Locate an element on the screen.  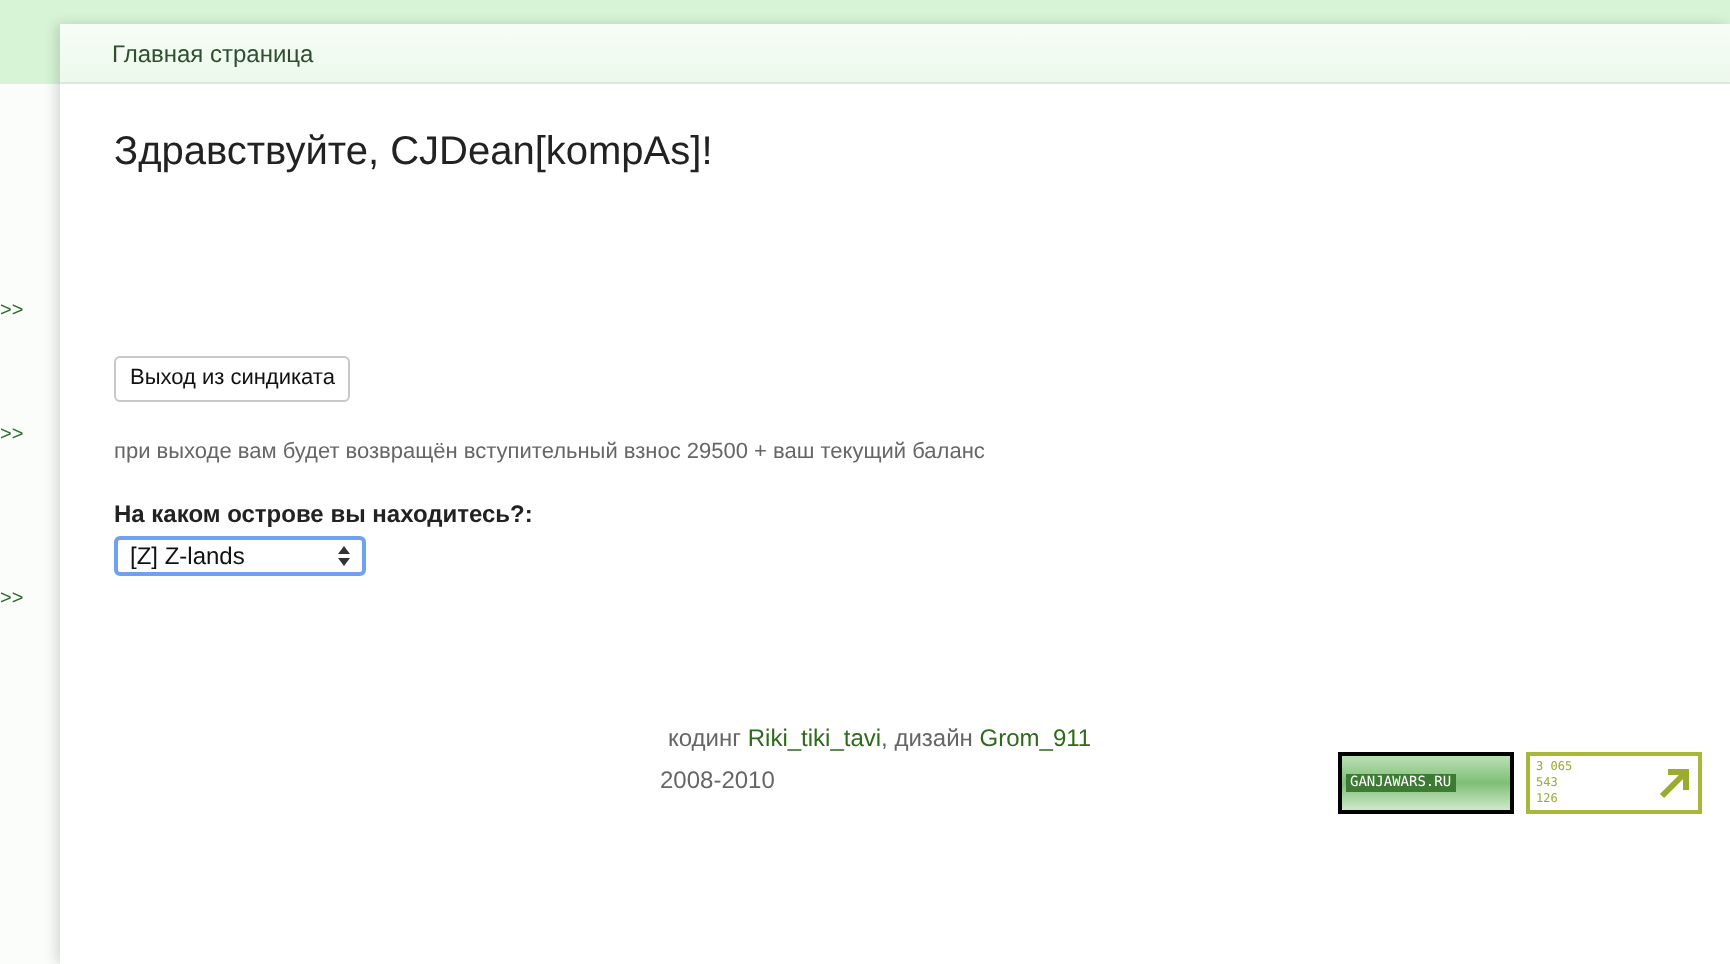
arrow-icon is located at coordinates (1674, 783).